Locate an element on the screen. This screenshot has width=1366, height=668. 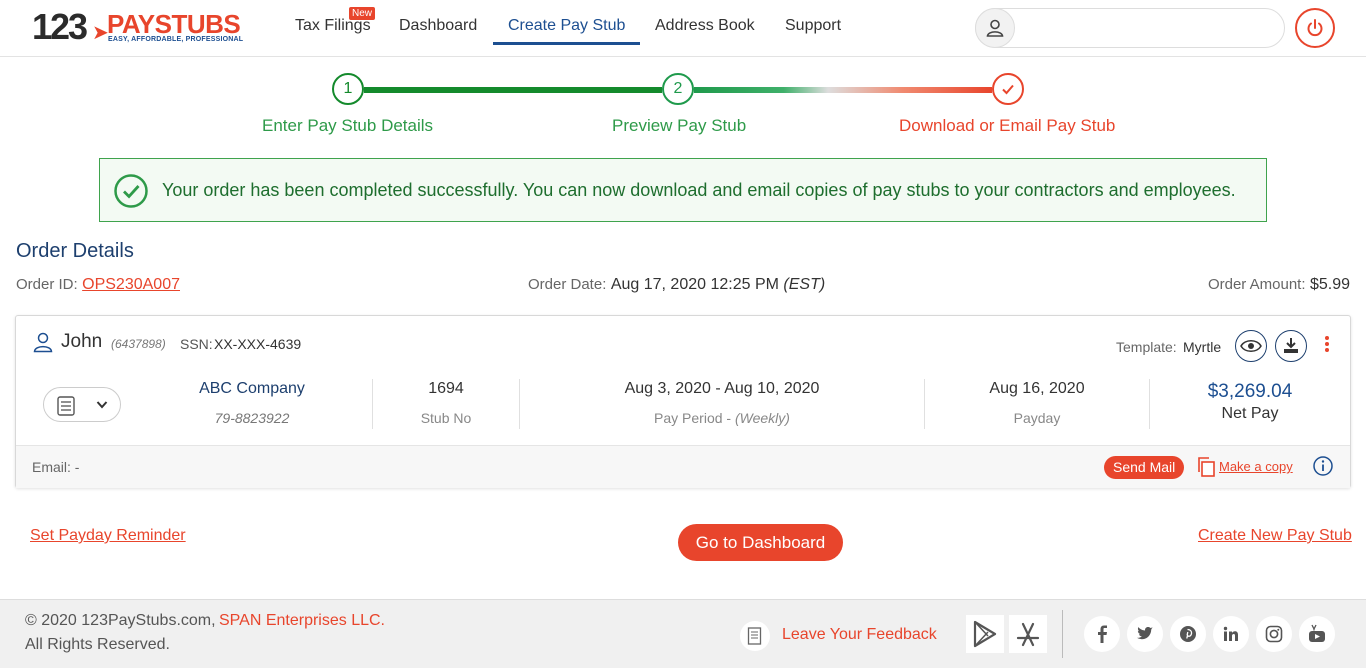
copyright-text: © 2020 123PayStubs.com, is located at coordinates (120, 620).